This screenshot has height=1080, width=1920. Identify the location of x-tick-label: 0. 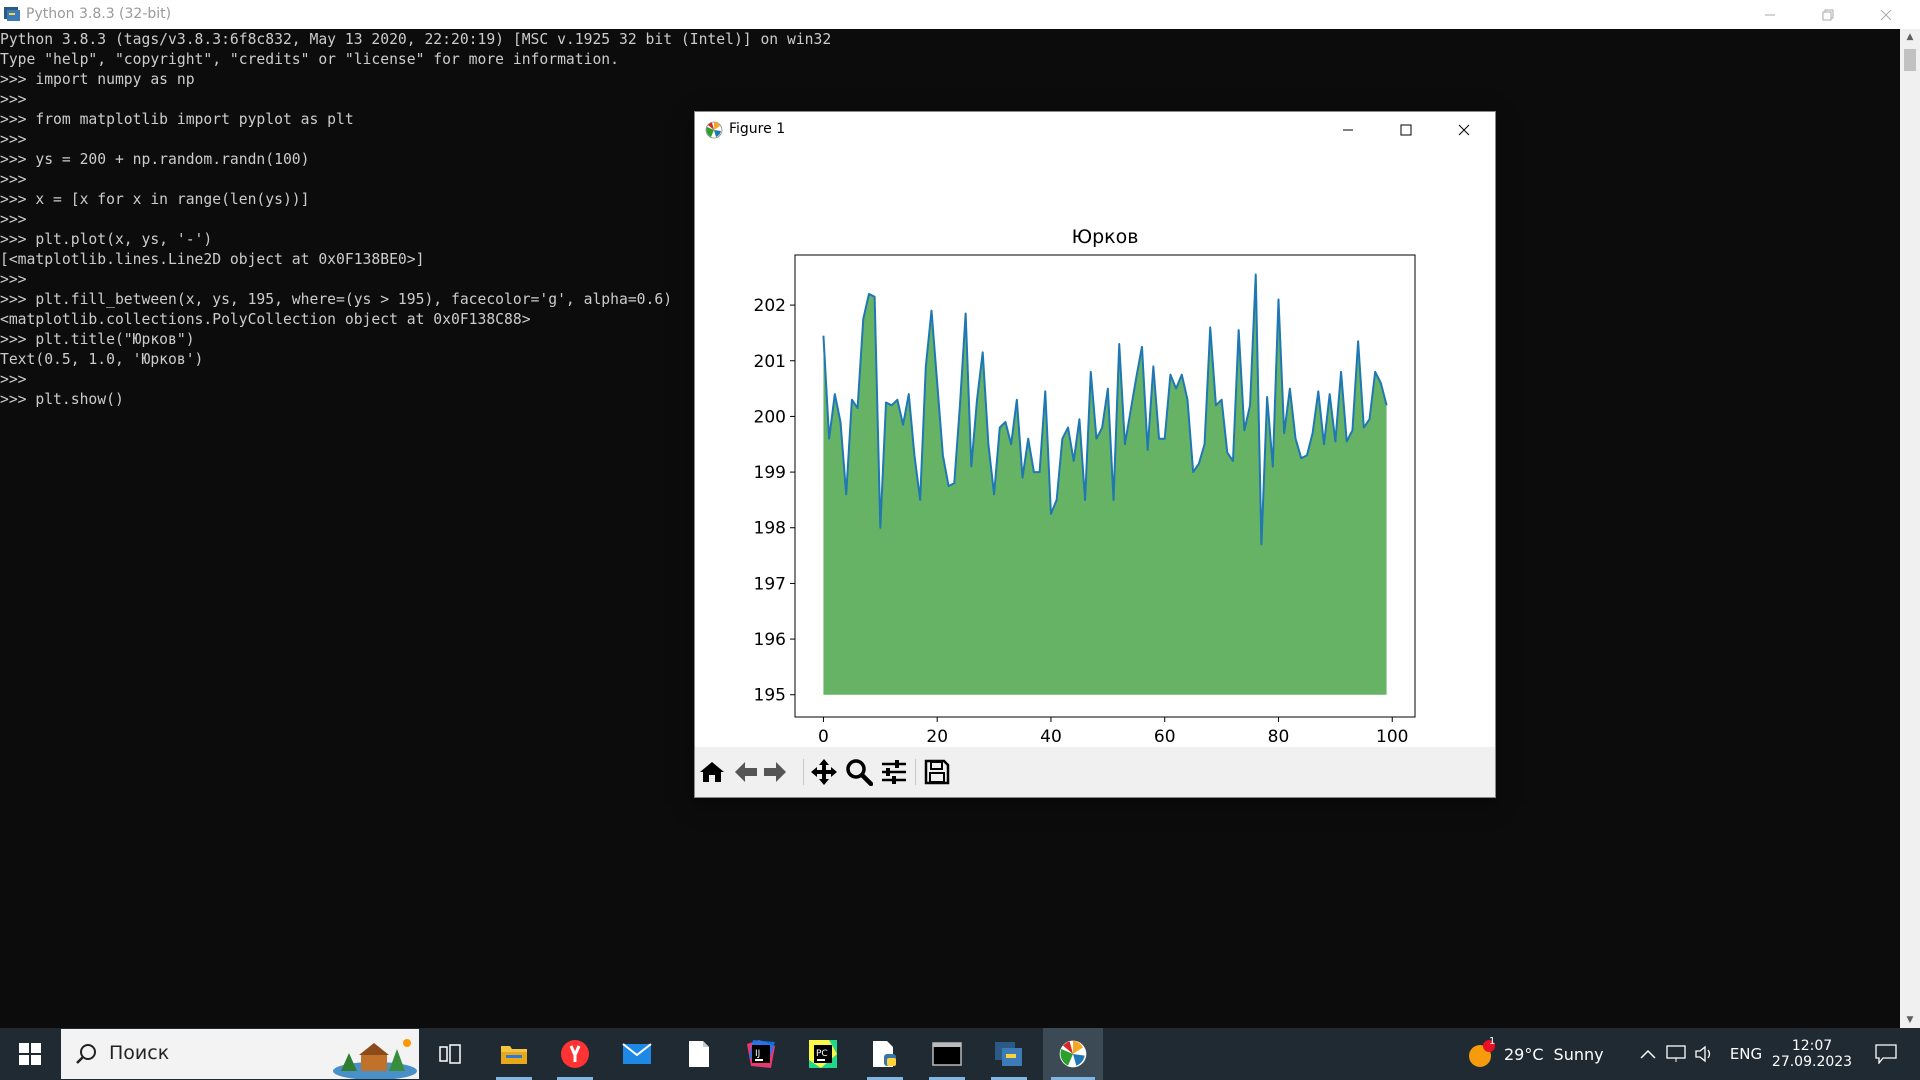
(823, 737).